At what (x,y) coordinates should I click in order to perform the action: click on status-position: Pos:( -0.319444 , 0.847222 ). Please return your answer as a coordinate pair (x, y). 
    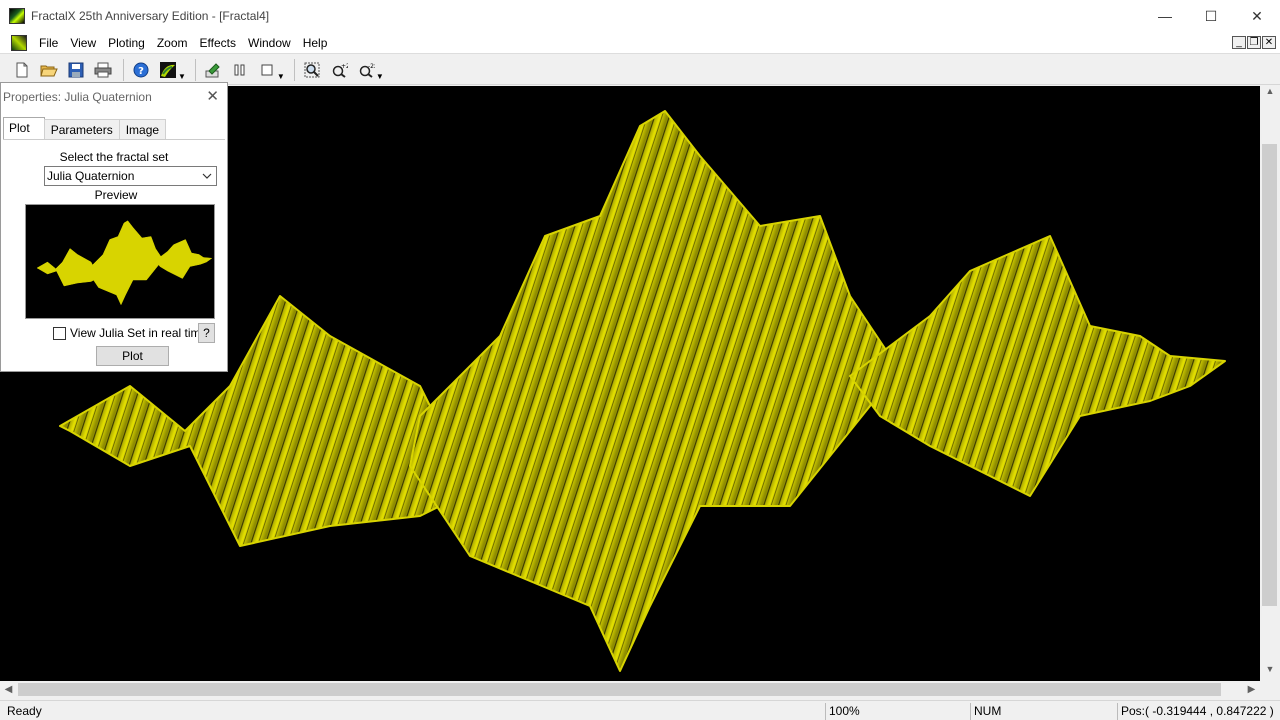
    Looking at the image, I should click on (1197, 711).